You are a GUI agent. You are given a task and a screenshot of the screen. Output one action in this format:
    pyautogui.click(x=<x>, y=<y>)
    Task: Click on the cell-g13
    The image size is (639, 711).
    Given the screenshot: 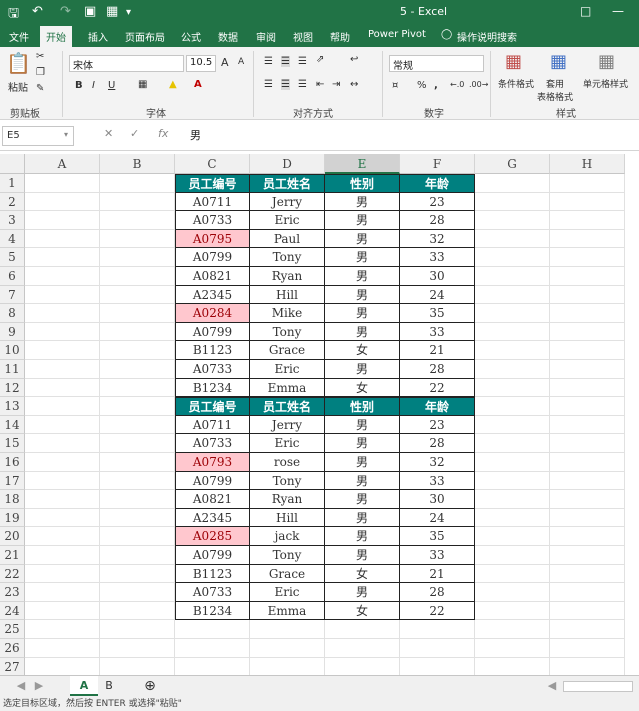 What is the action you would take?
    pyautogui.click(x=512, y=406)
    